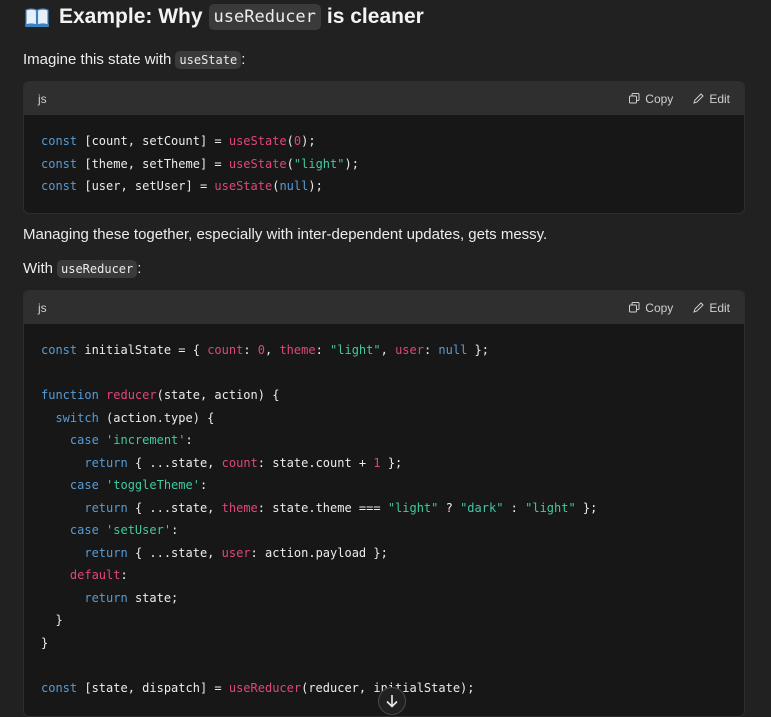 The height and width of the screenshot is (717, 771). What do you see at coordinates (131, 395) in the screenshot?
I see `code-token: reducer` at bounding box center [131, 395].